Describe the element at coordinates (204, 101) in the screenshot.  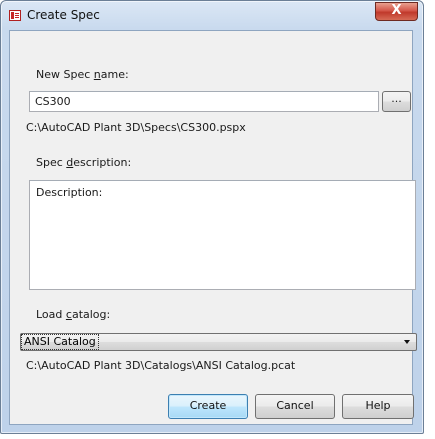
I see `spec-name-input: CS300` at that location.